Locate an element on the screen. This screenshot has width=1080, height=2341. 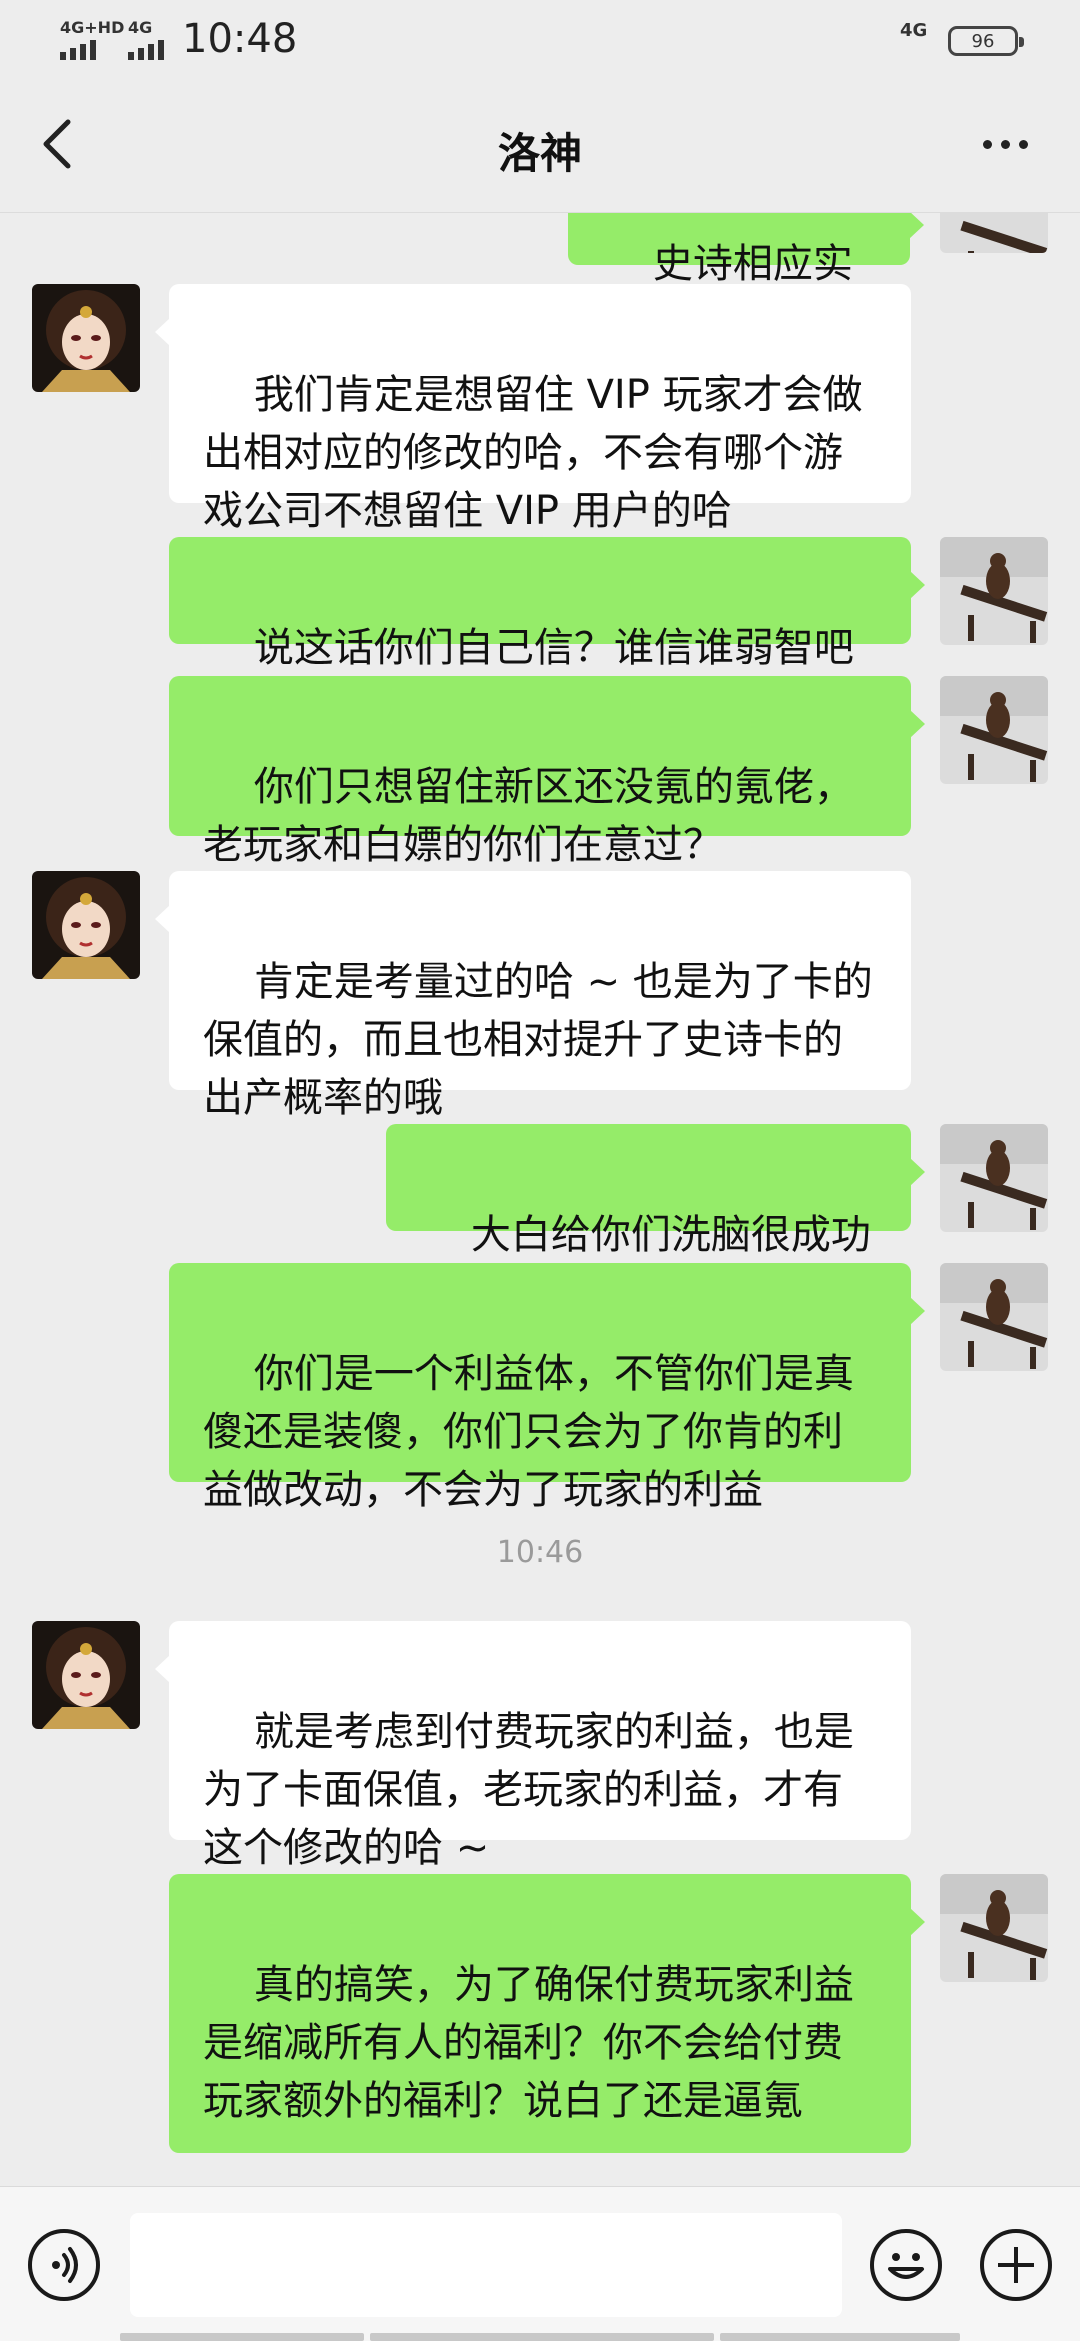
chat-header: 洛神 is located at coordinates (540, 148).